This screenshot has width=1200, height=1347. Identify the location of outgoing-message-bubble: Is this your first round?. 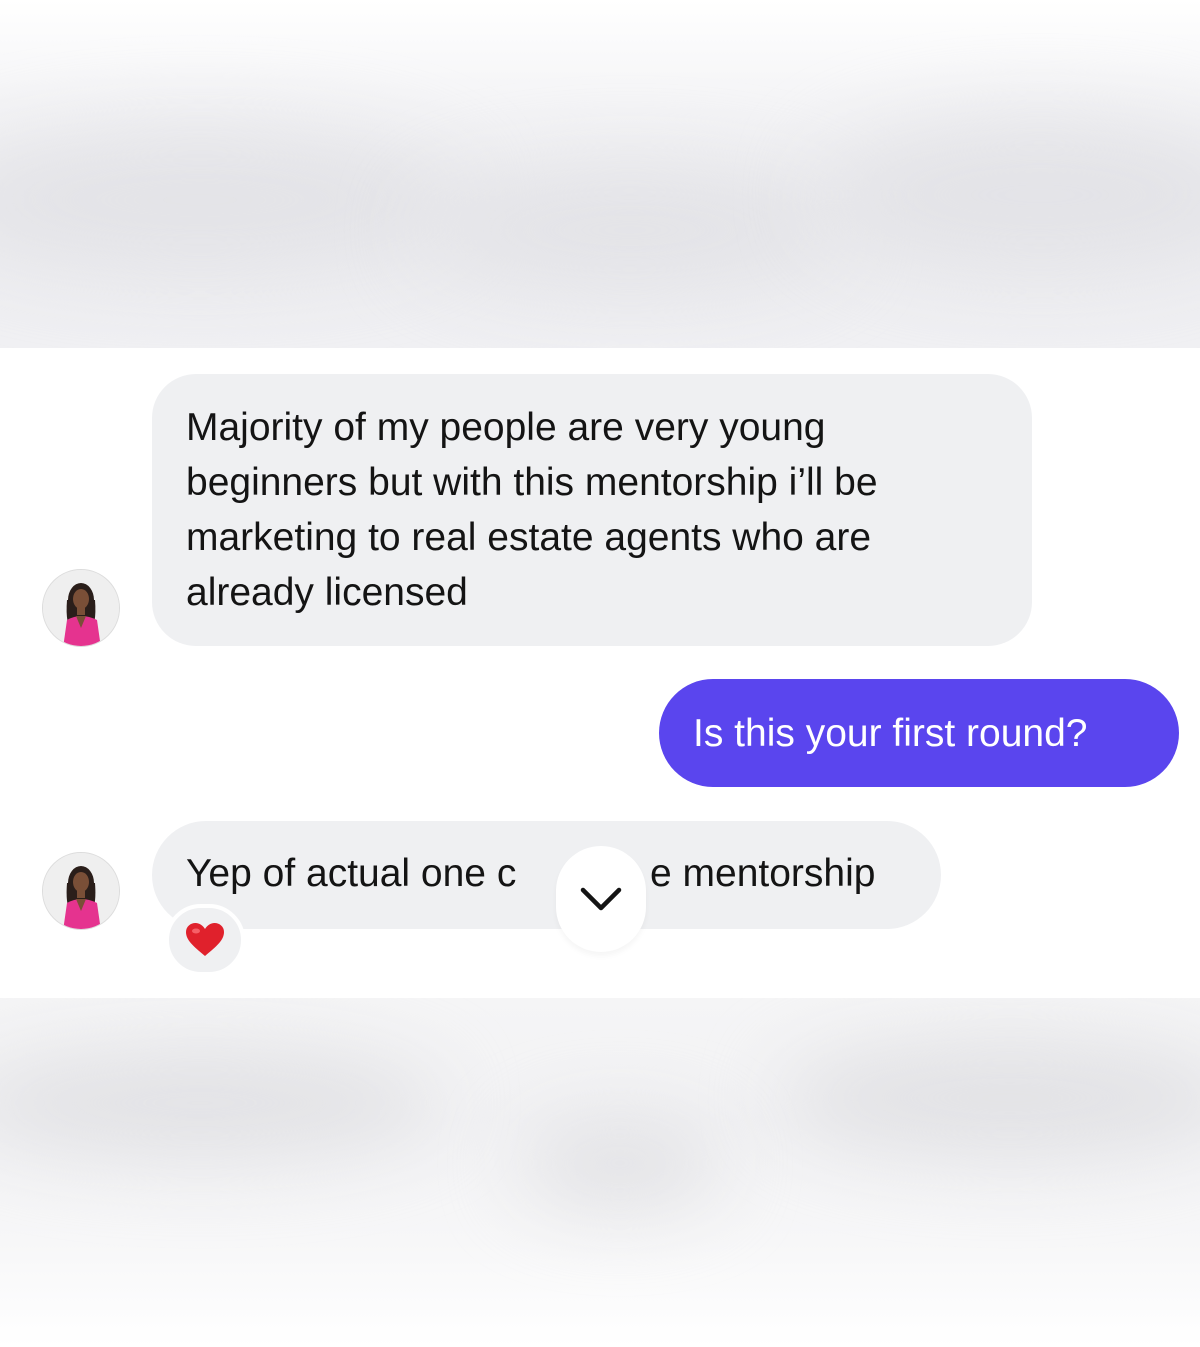
(919, 733).